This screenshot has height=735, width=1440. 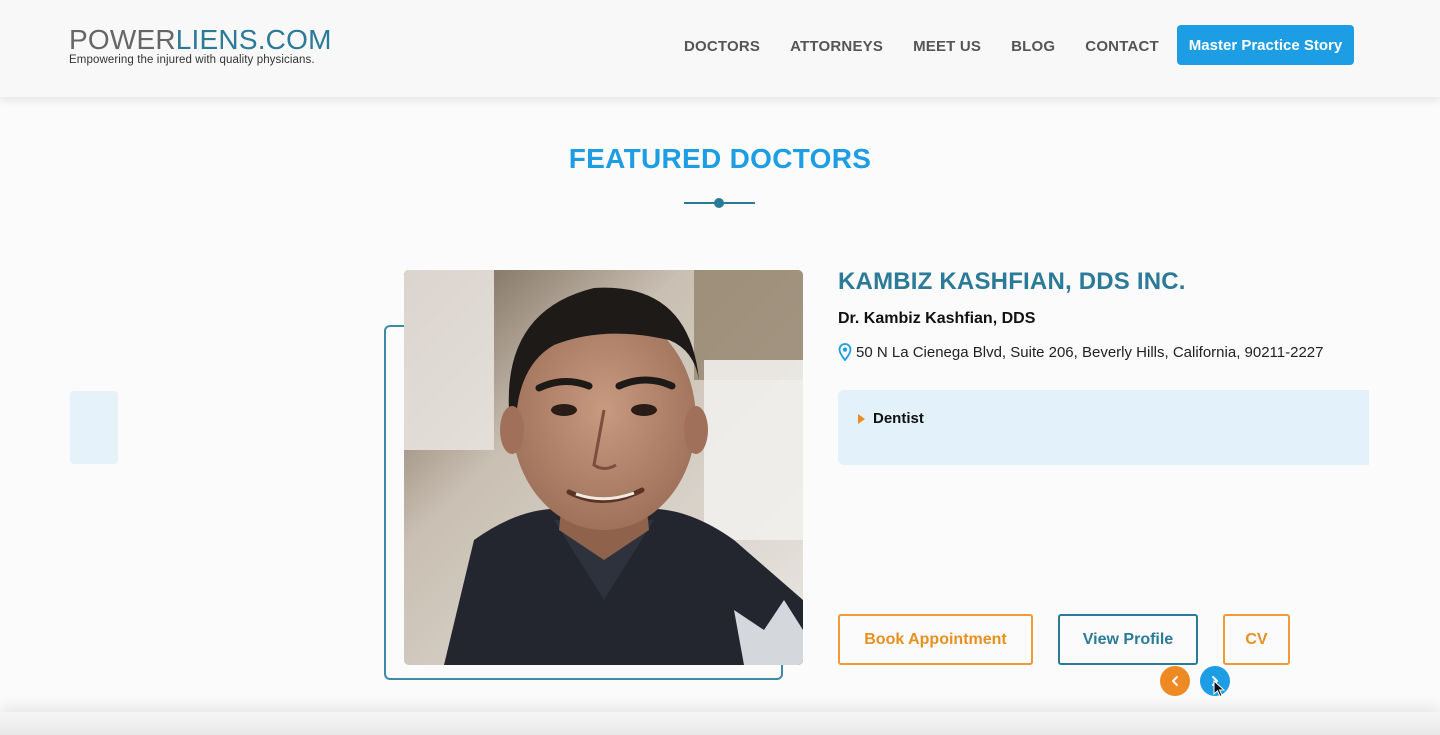 I want to click on logo-liens: LIENS.COM, so click(x=253, y=39).